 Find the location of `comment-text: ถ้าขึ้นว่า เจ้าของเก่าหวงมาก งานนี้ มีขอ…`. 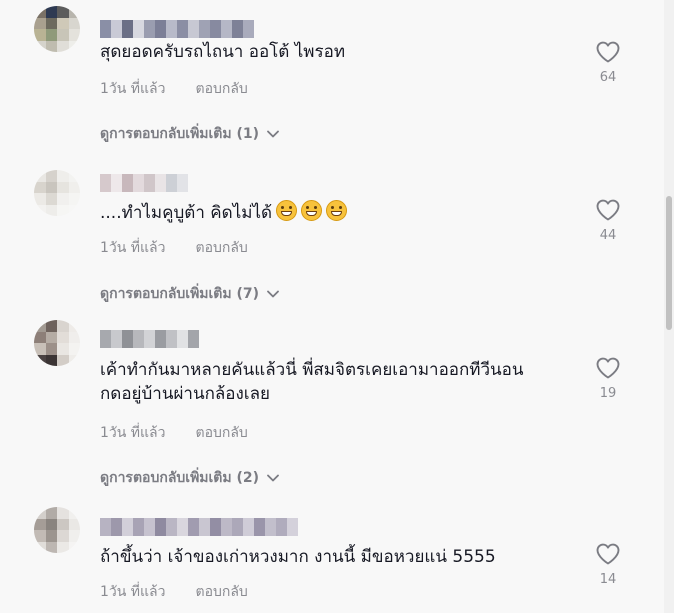

comment-text: ถ้าขึ้นว่า เจ้าของเก่าหวงมาก งานนี้ มีขอ… is located at coordinates (298, 557).